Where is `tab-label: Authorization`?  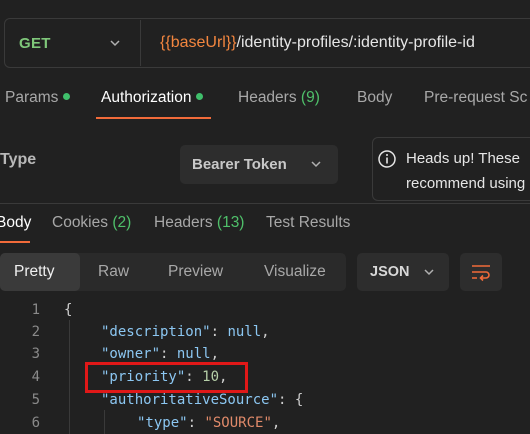
tab-label: Authorization is located at coordinates (146, 97).